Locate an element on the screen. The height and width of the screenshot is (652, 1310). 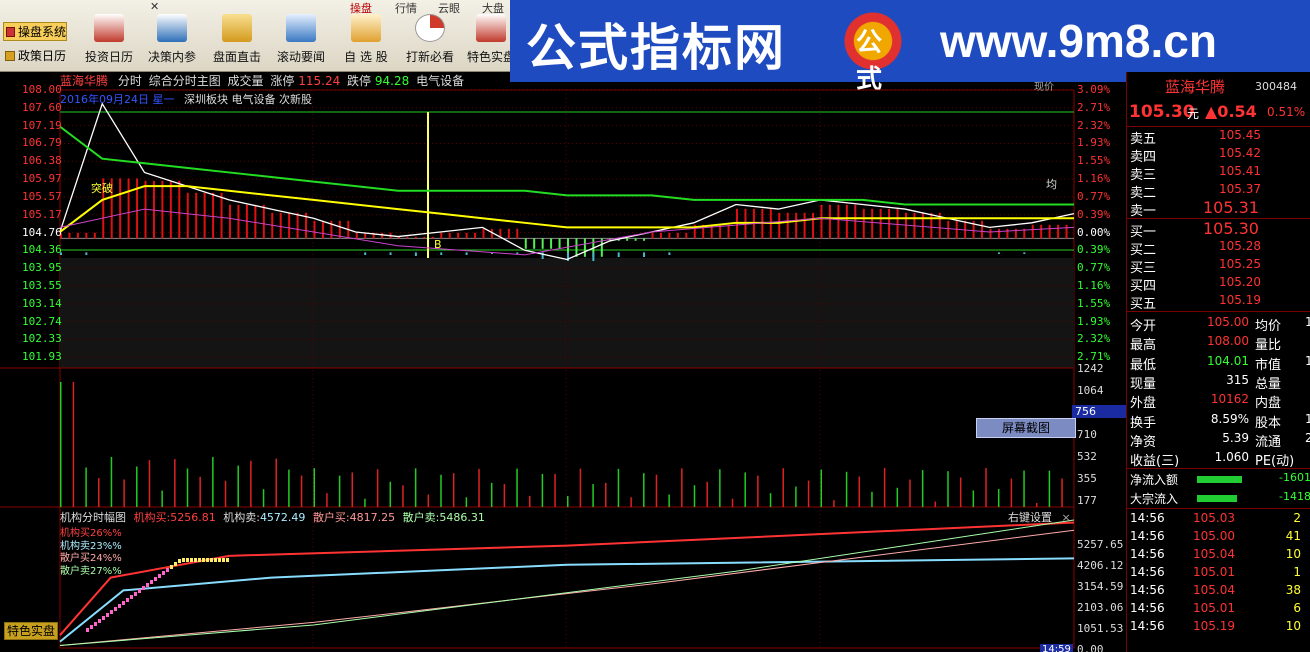
nav-cloud: 云眼 is located at coordinates (449, 7).